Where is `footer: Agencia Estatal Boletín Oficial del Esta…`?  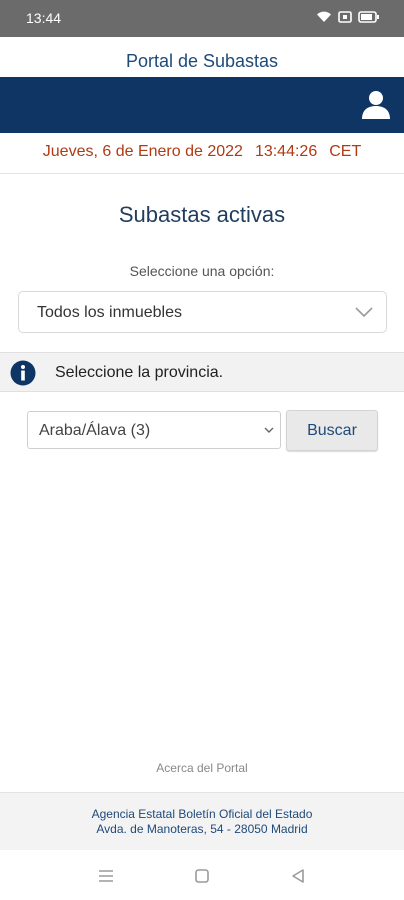
footer: Agencia Estatal Boletín Oficial del Esta… is located at coordinates (202, 821).